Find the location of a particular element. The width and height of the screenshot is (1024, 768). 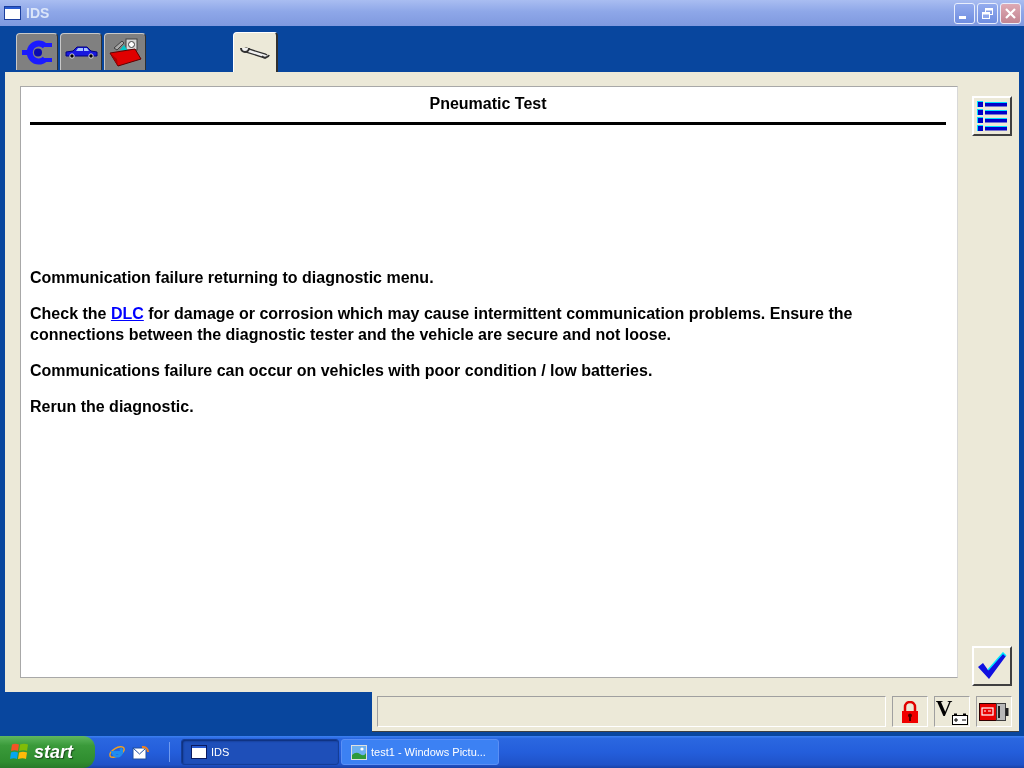

battery-icon is located at coordinates (994, 711).